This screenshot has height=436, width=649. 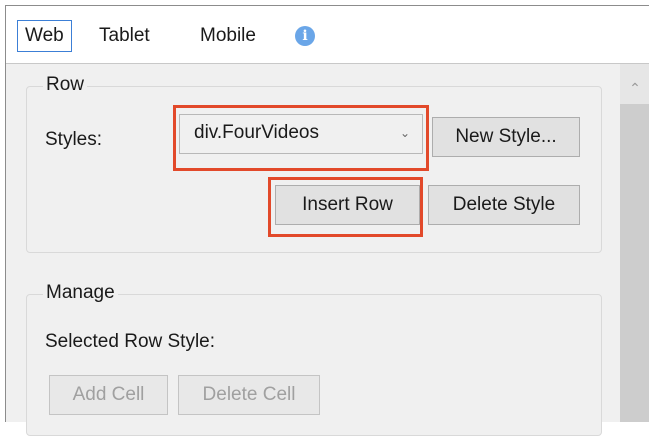 I want to click on manage-group-title: Manage, so click(x=80, y=293).